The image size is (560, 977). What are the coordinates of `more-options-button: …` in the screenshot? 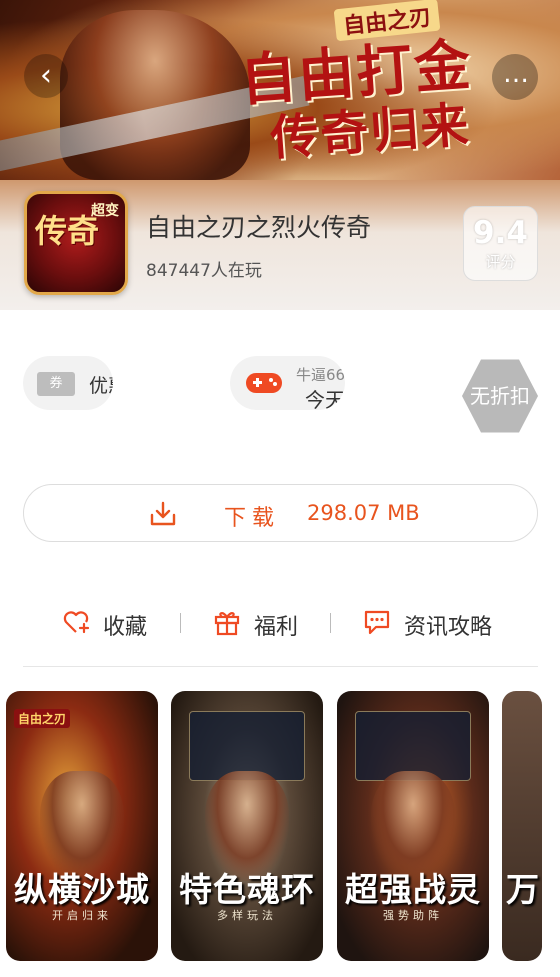 It's located at (515, 77).